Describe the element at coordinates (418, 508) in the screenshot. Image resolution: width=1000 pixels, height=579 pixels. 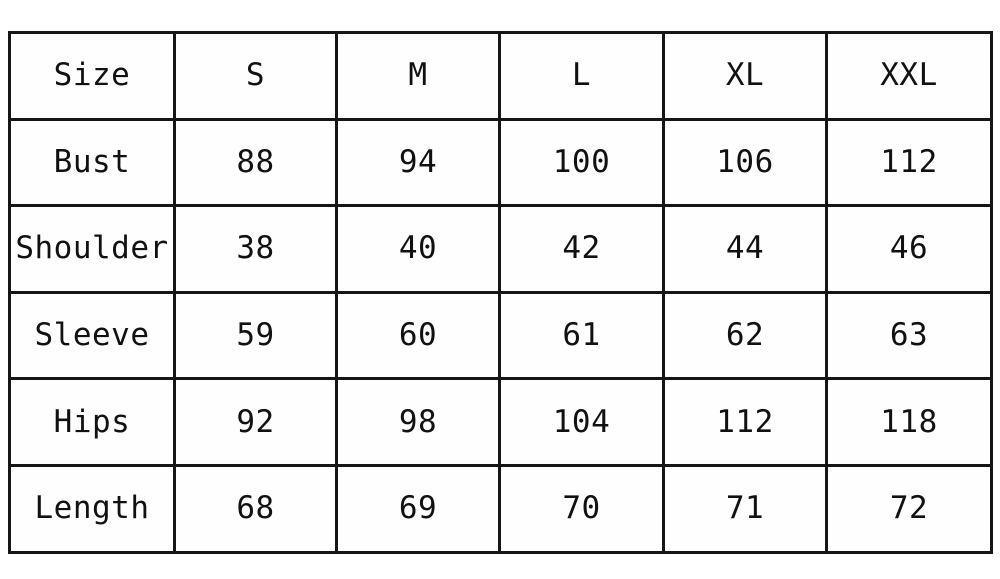
I see `cell-length-m: 69` at that location.